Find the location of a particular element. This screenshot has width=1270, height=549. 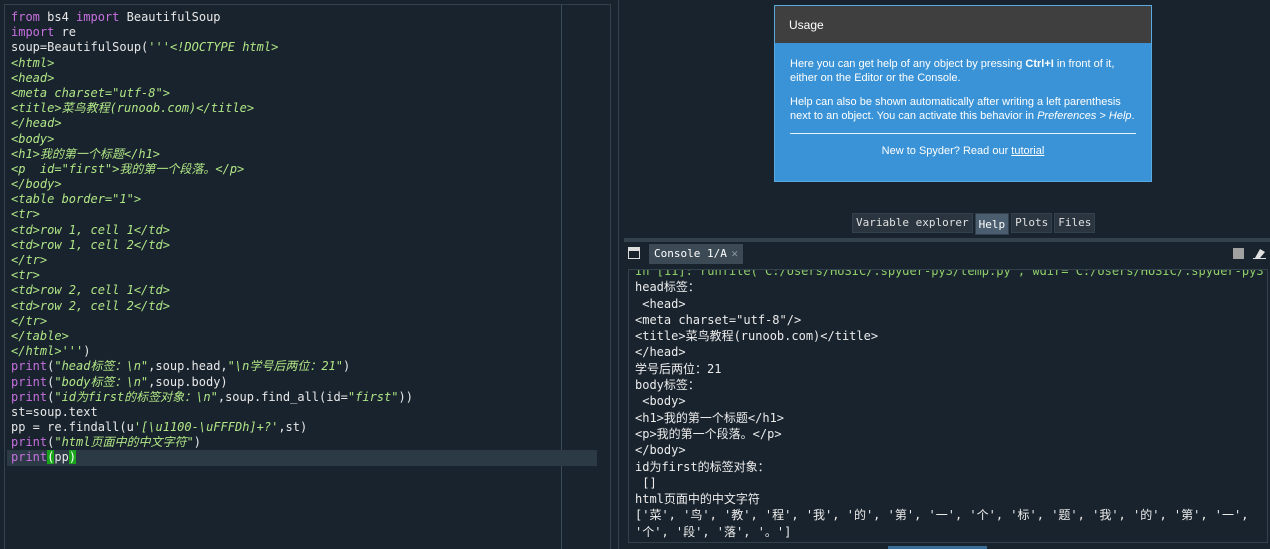

code-token: </tr> is located at coordinates (29, 260).